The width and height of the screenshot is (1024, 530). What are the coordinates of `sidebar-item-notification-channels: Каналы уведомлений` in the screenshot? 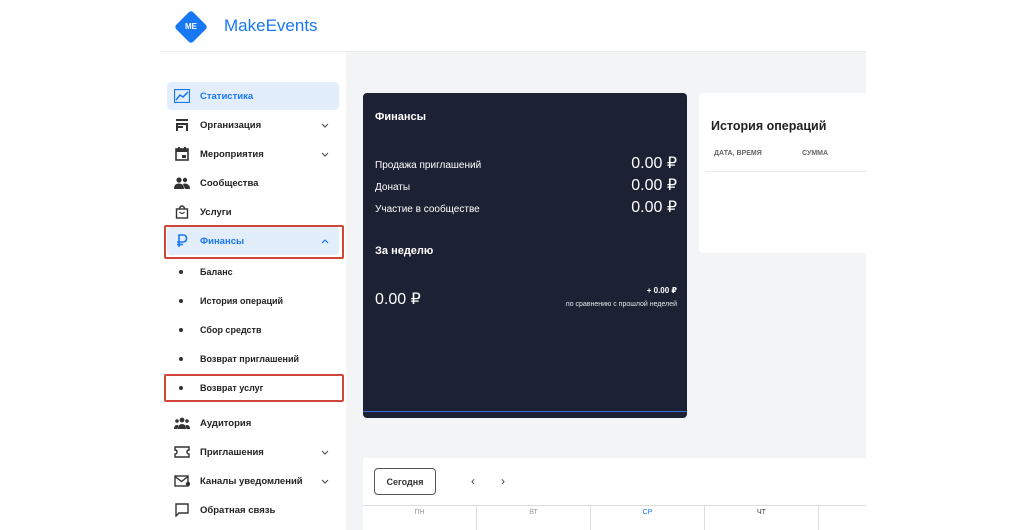 It's located at (253, 481).